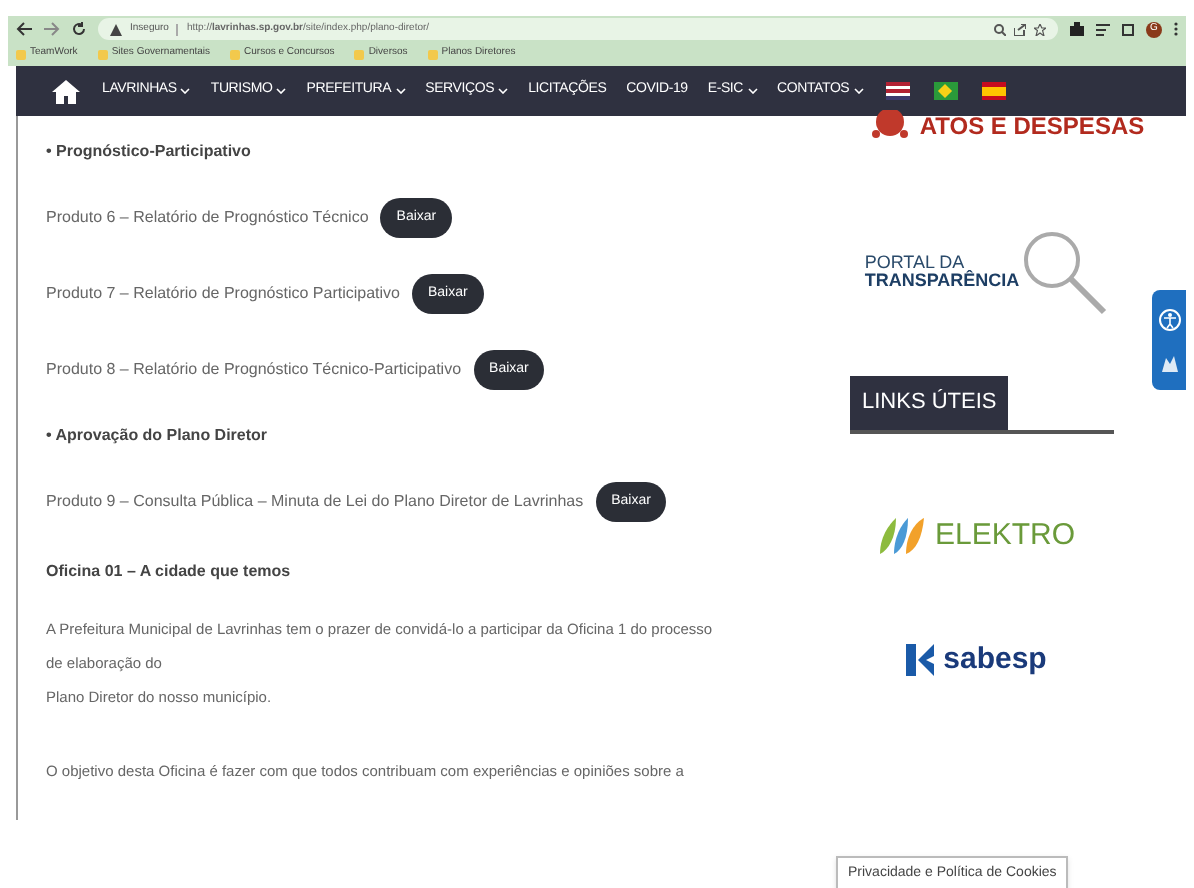 This screenshot has height=888, width=1194. I want to click on section-heading: • Prognóstico-Participativo, so click(149, 152).